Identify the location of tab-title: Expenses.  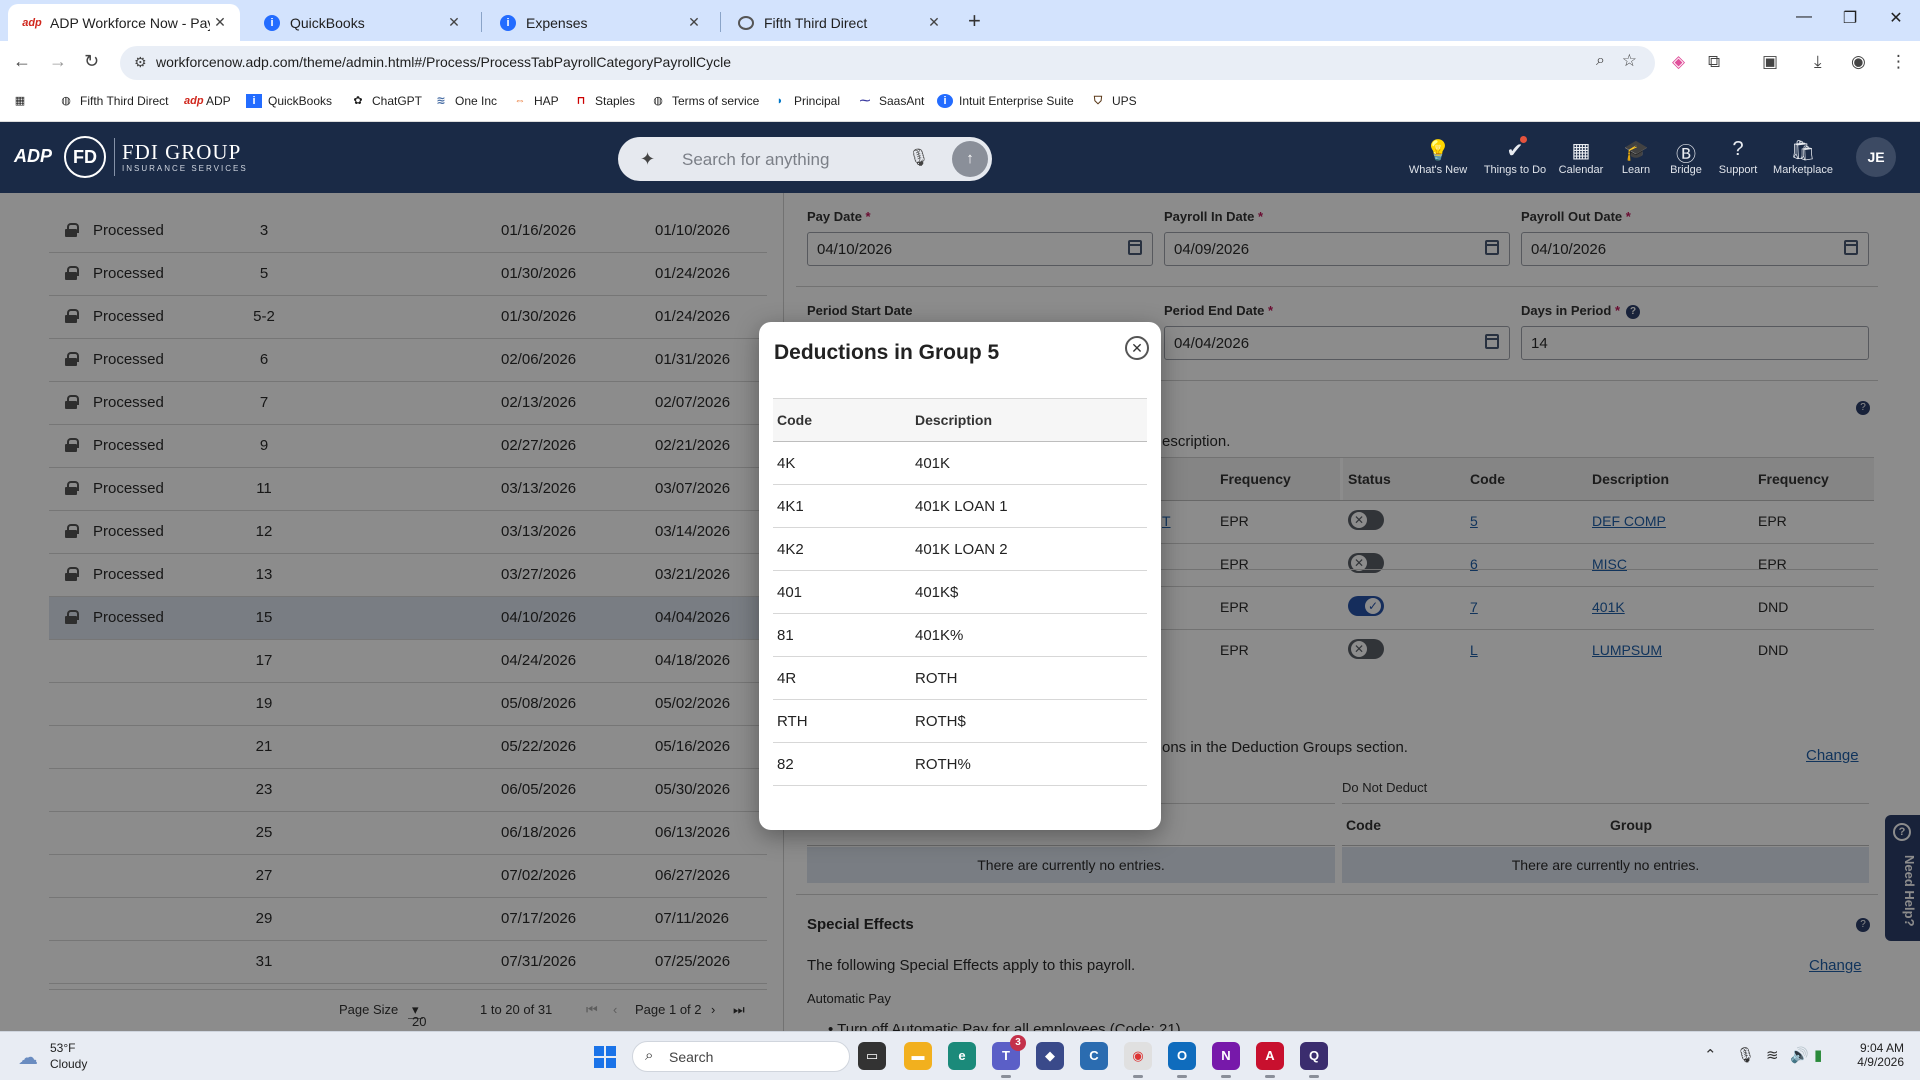
(557, 22).